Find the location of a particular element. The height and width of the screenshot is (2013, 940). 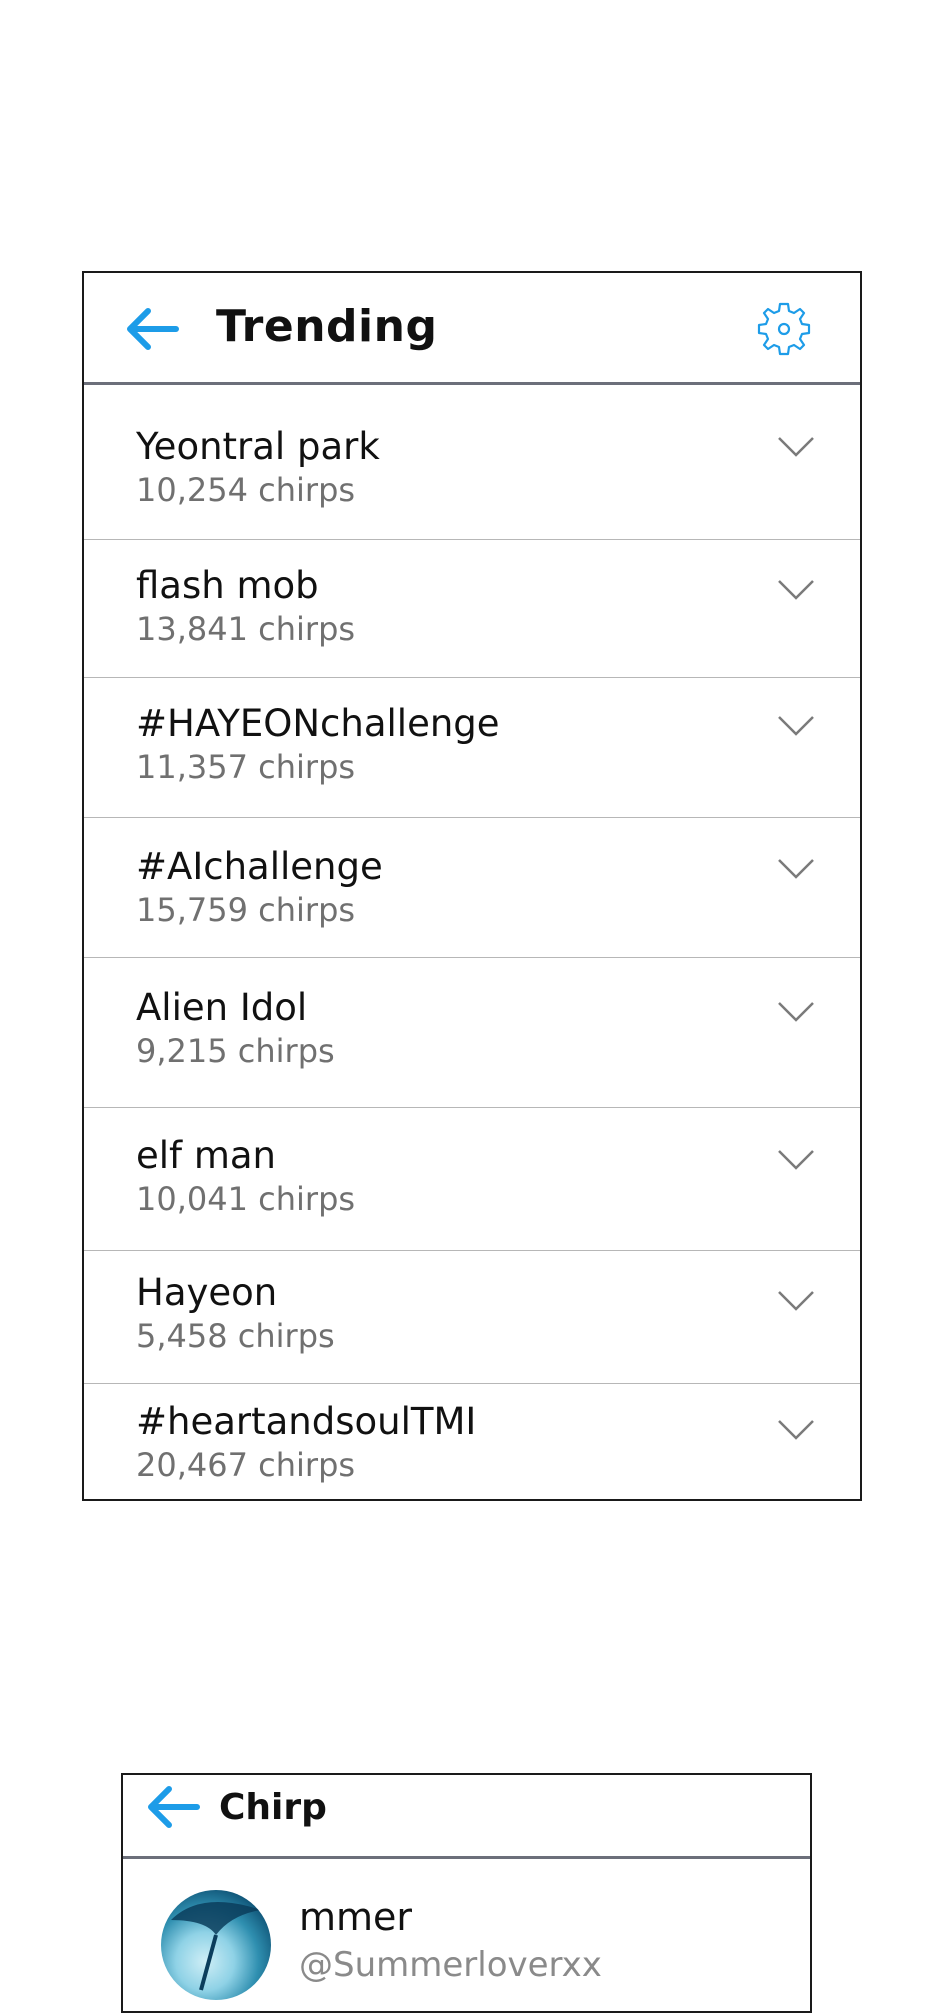

trend-item: Yeontral park 10,254 chirps is located at coordinates (472, 462).